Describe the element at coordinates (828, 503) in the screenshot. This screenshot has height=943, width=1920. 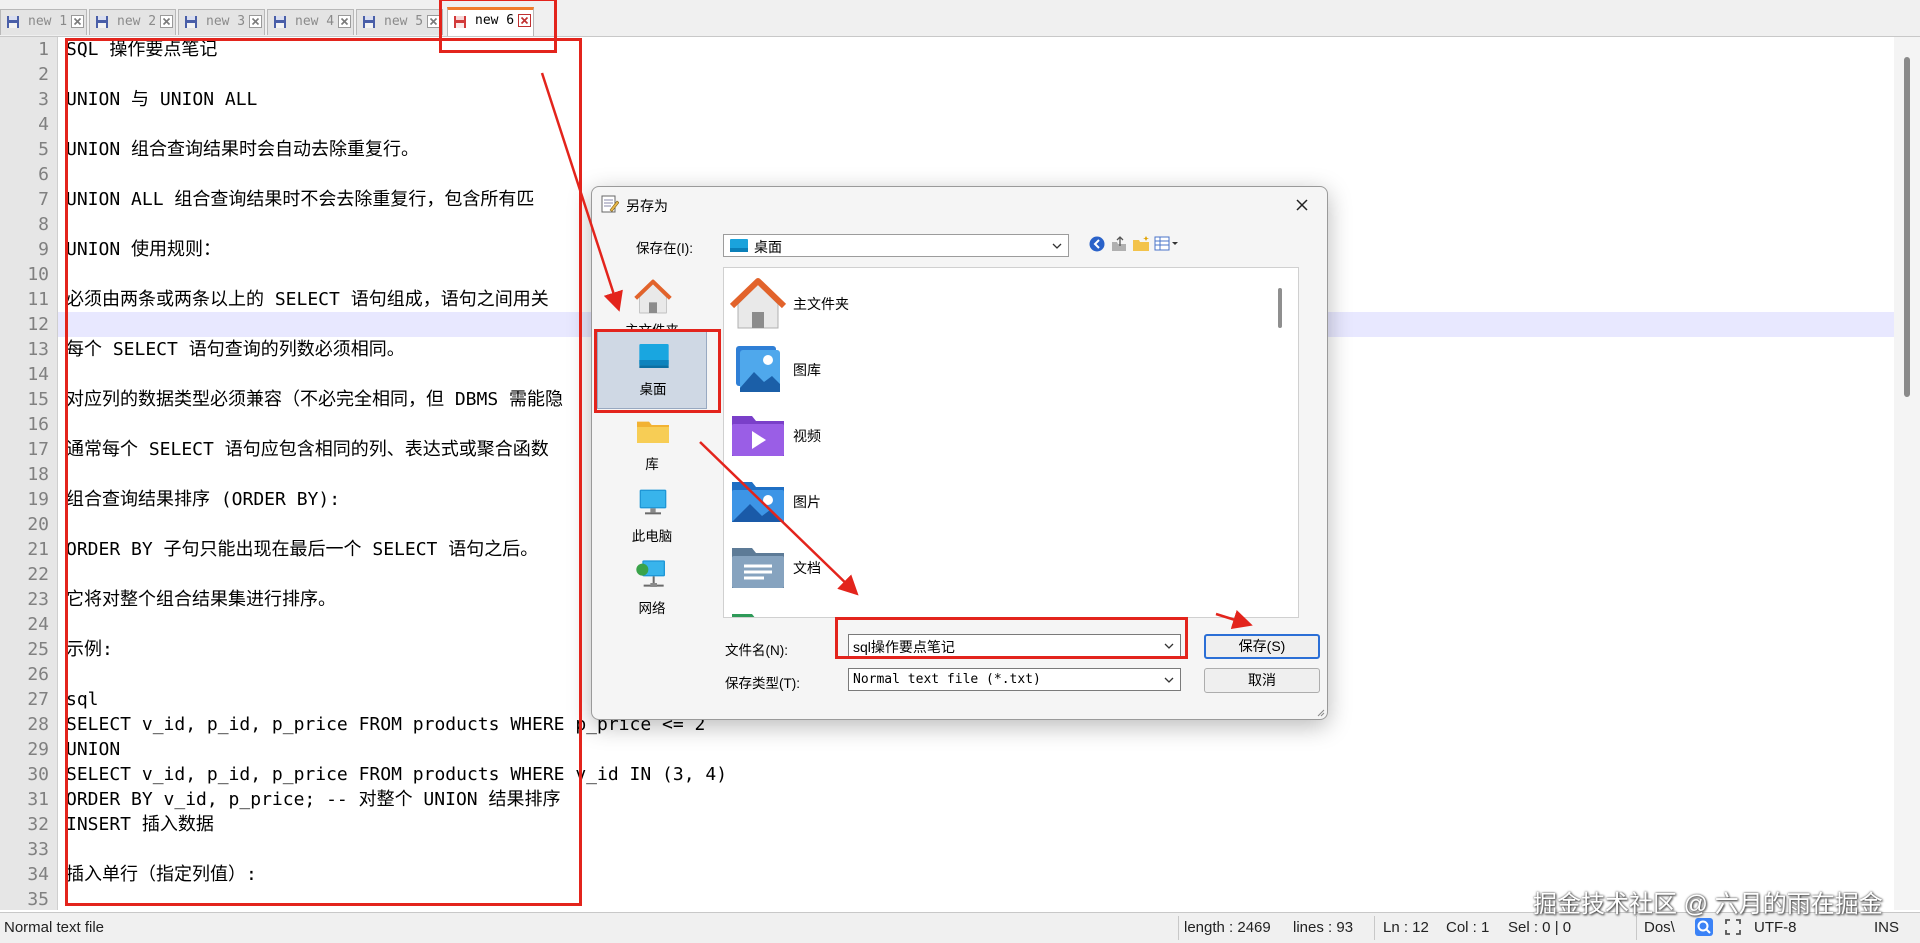
I see `file-list-item: 图片` at that location.